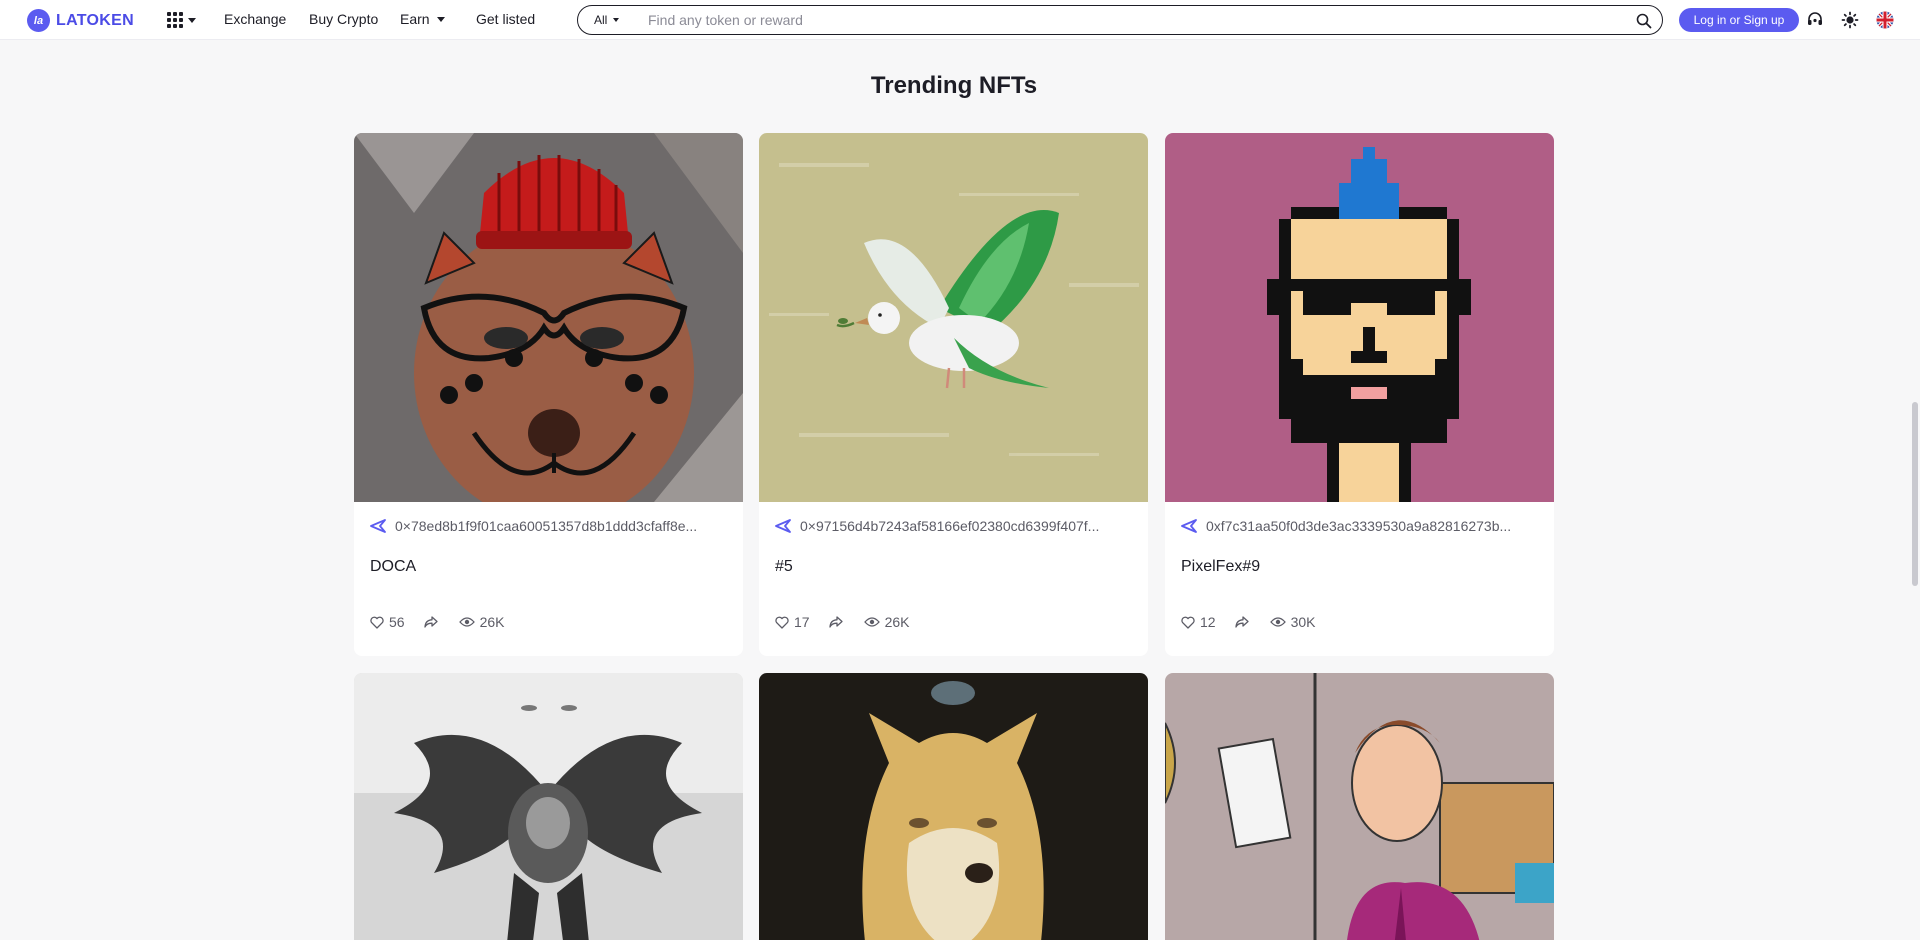 Image resolution: width=1920 pixels, height=940 pixels. What do you see at coordinates (601, 20) in the screenshot?
I see `search-category-label: All` at bounding box center [601, 20].